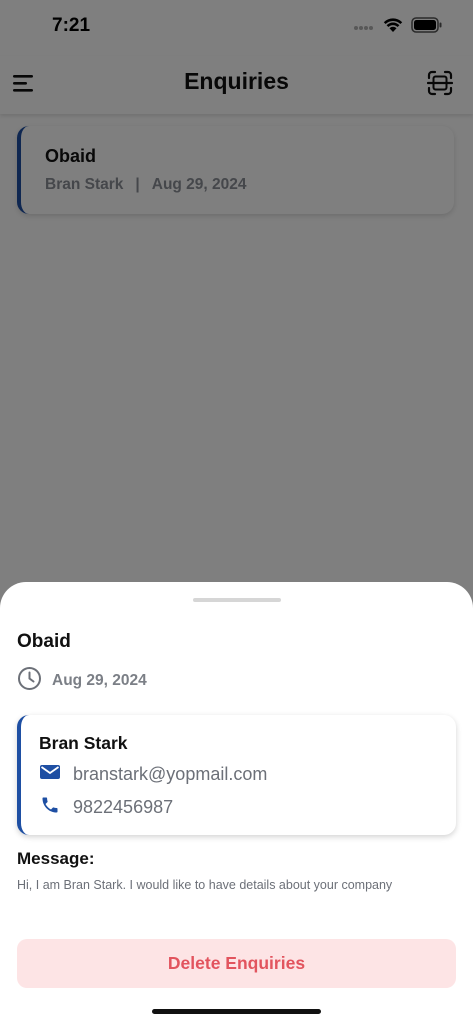 The image size is (473, 1024). Describe the element at coordinates (236, 1011) in the screenshot. I see `home-indicator` at that location.